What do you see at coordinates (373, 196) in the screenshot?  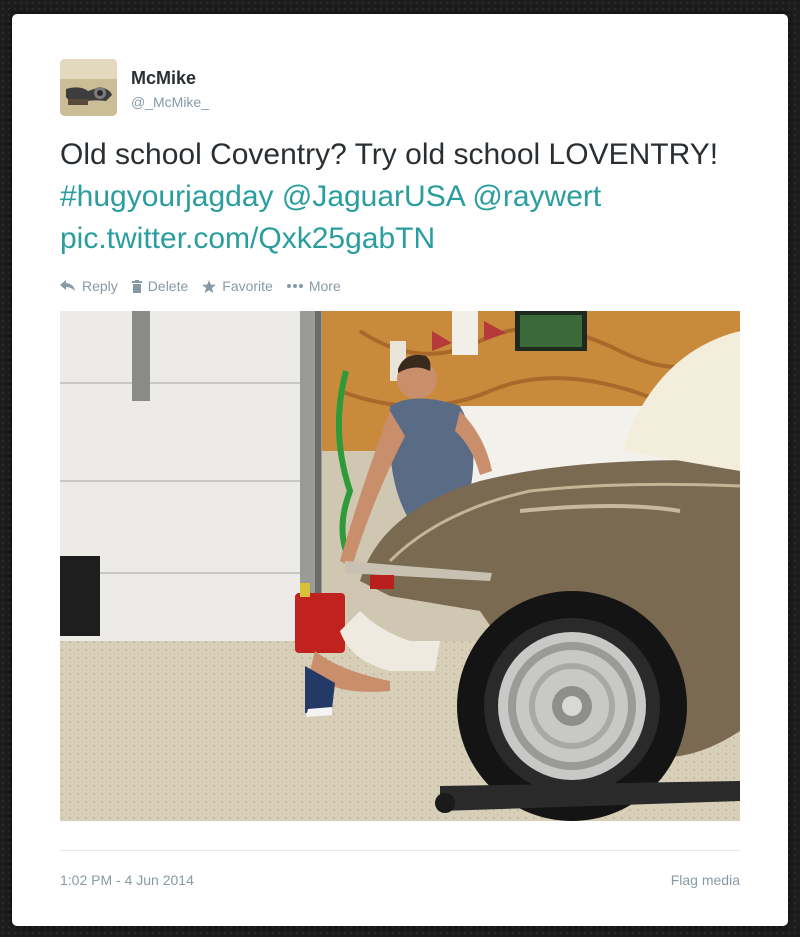 I see `mention-jaguarusa-link: @JaguarUSA` at bounding box center [373, 196].